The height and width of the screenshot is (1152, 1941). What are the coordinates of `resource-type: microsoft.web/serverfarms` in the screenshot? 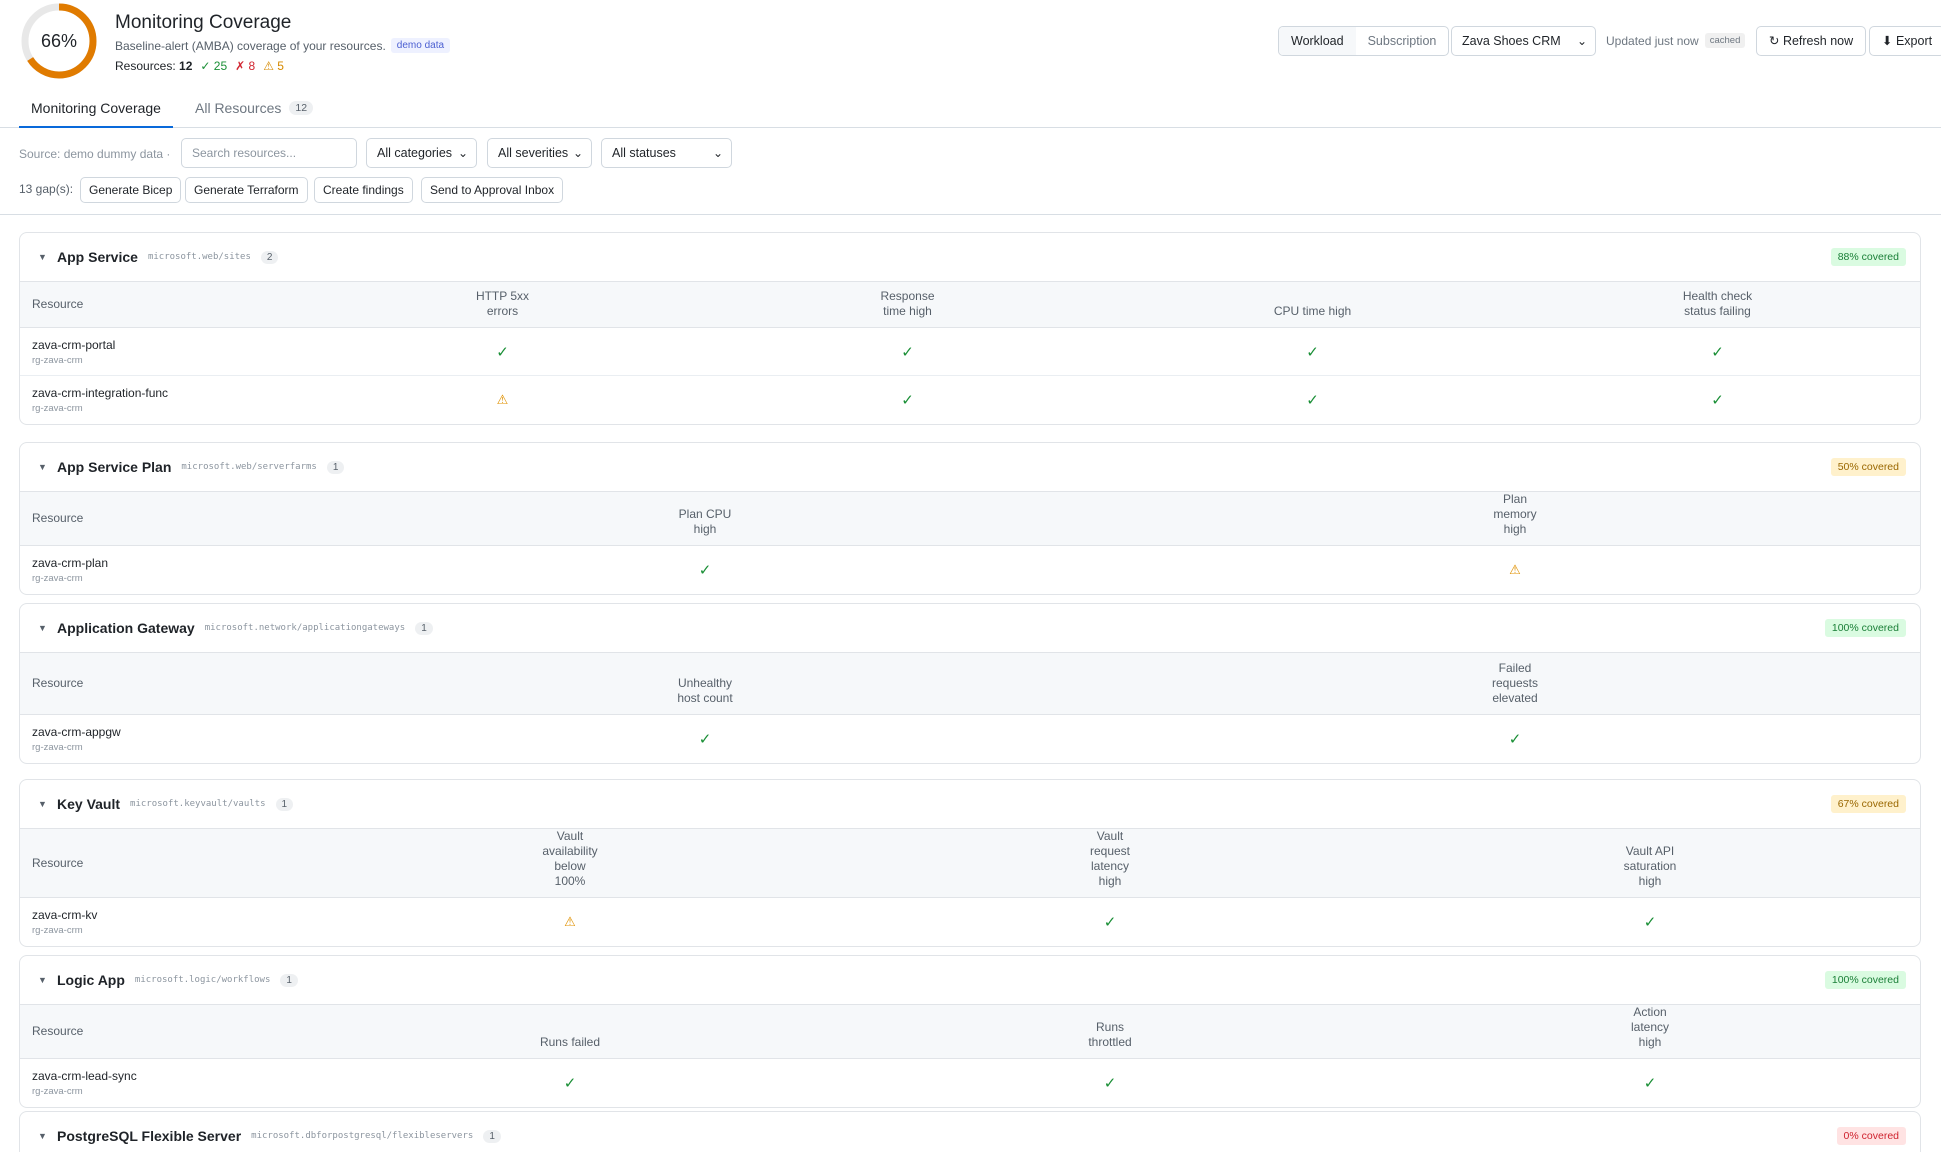 It's located at (249, 467).